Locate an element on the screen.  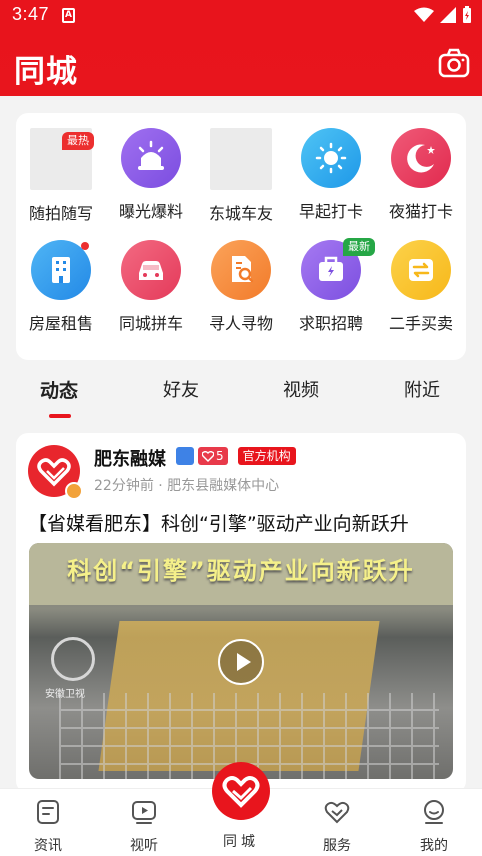
tab-nearby: 附近 is located at coordinates (422, 389).